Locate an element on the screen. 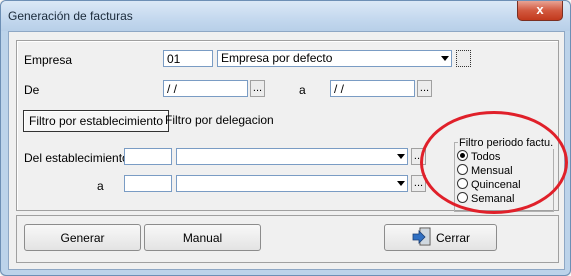  radio-todos: Todos is located at coordinates (478, 156).